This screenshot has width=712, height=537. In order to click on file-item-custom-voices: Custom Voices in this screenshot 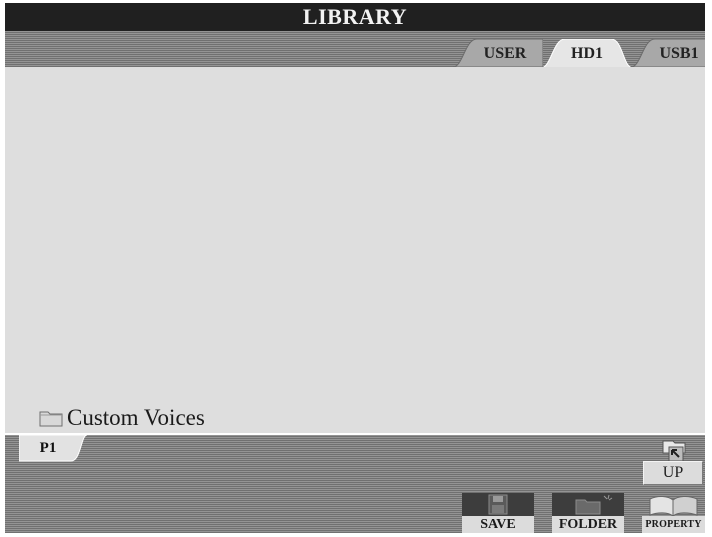, I will do `click(122, 418)`.